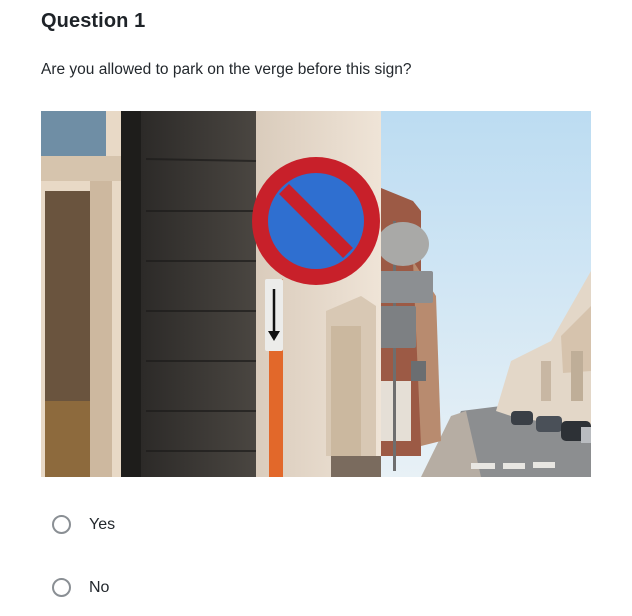 This screenshot has height=616, width=632. I want to click on sign-back-round, so click(403, 244).